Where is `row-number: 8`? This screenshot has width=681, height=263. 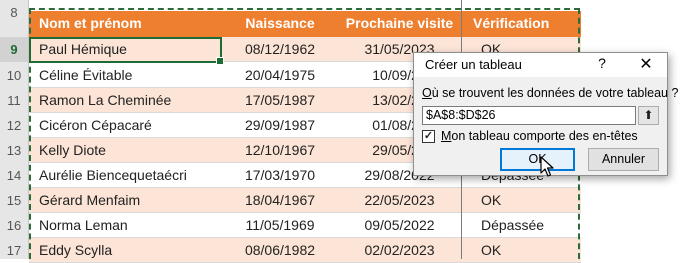
row-number: 8 is located at coordinates (14, 13).